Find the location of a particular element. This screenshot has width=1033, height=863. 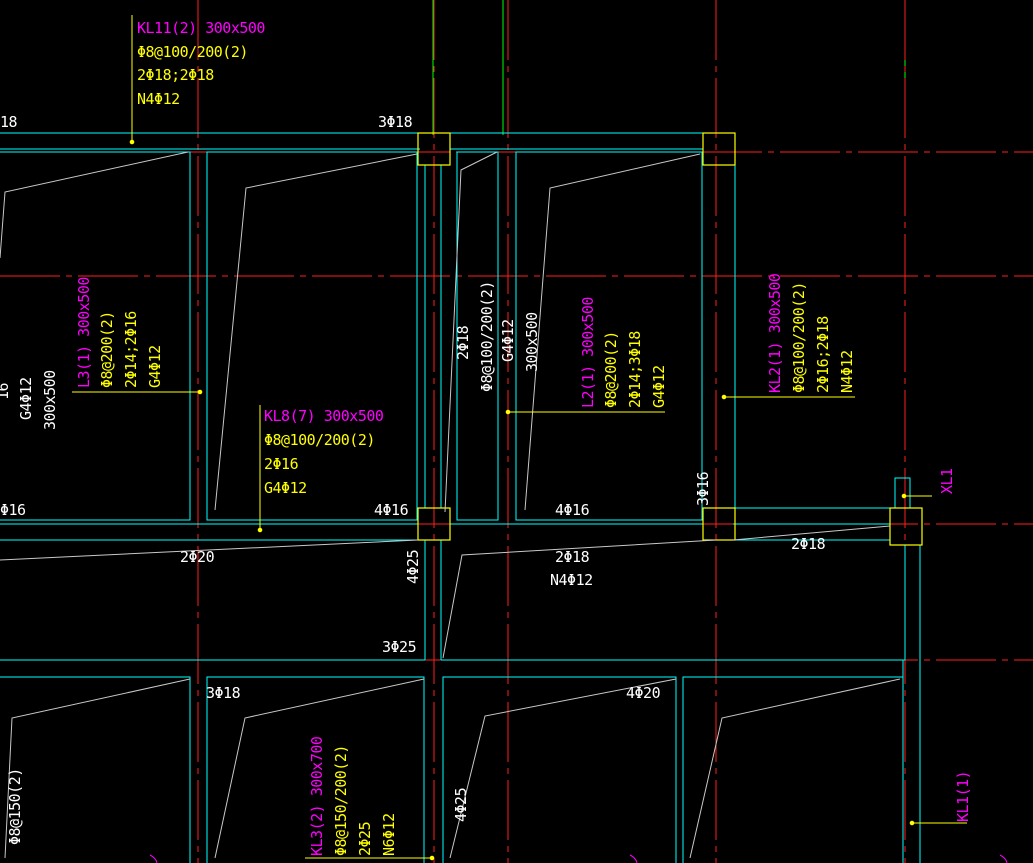

kl11-id: KL11(2) 300x500 is located at coordinates (201, 28).